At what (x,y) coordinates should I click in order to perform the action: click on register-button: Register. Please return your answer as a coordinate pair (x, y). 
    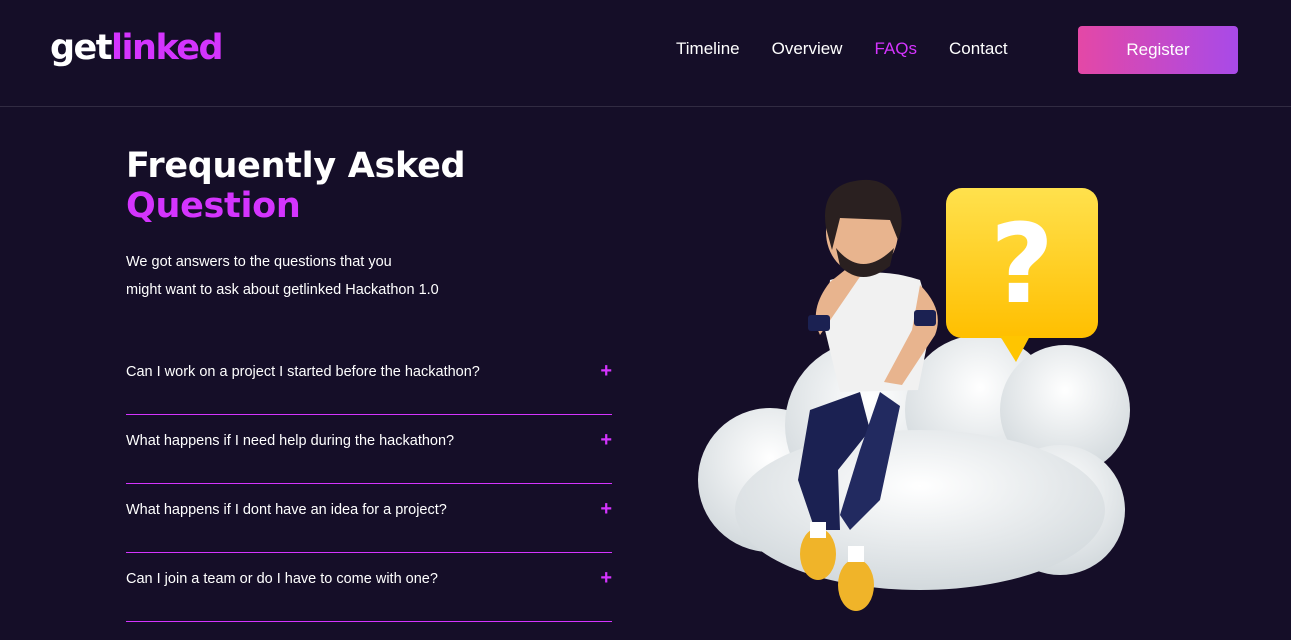
    Looking at the image, I should click on (1158, 50).